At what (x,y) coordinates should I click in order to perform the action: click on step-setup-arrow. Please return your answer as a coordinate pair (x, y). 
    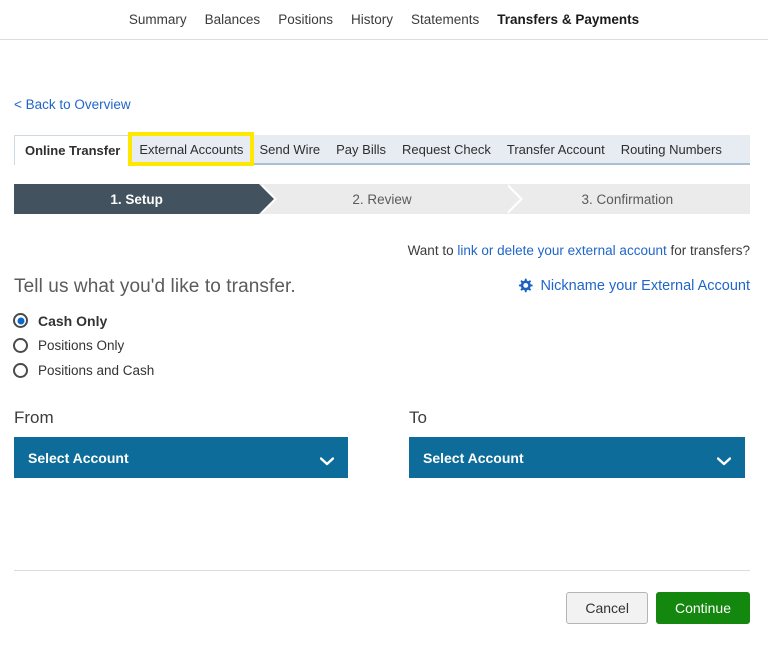
    Looking at the image, I should click on (267, 199).